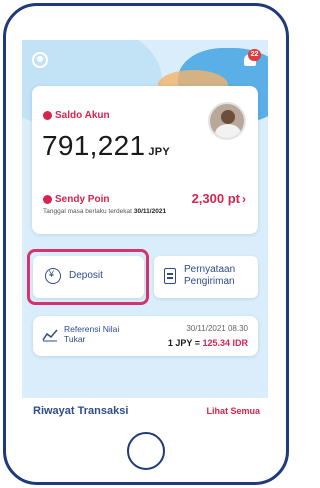 Image resolution: width=320 pixels, height=488 pixels. What do you see at coordinates (47, 115) in the screenshot?
I see `saldo-icon` at bounding box center [47, 115].